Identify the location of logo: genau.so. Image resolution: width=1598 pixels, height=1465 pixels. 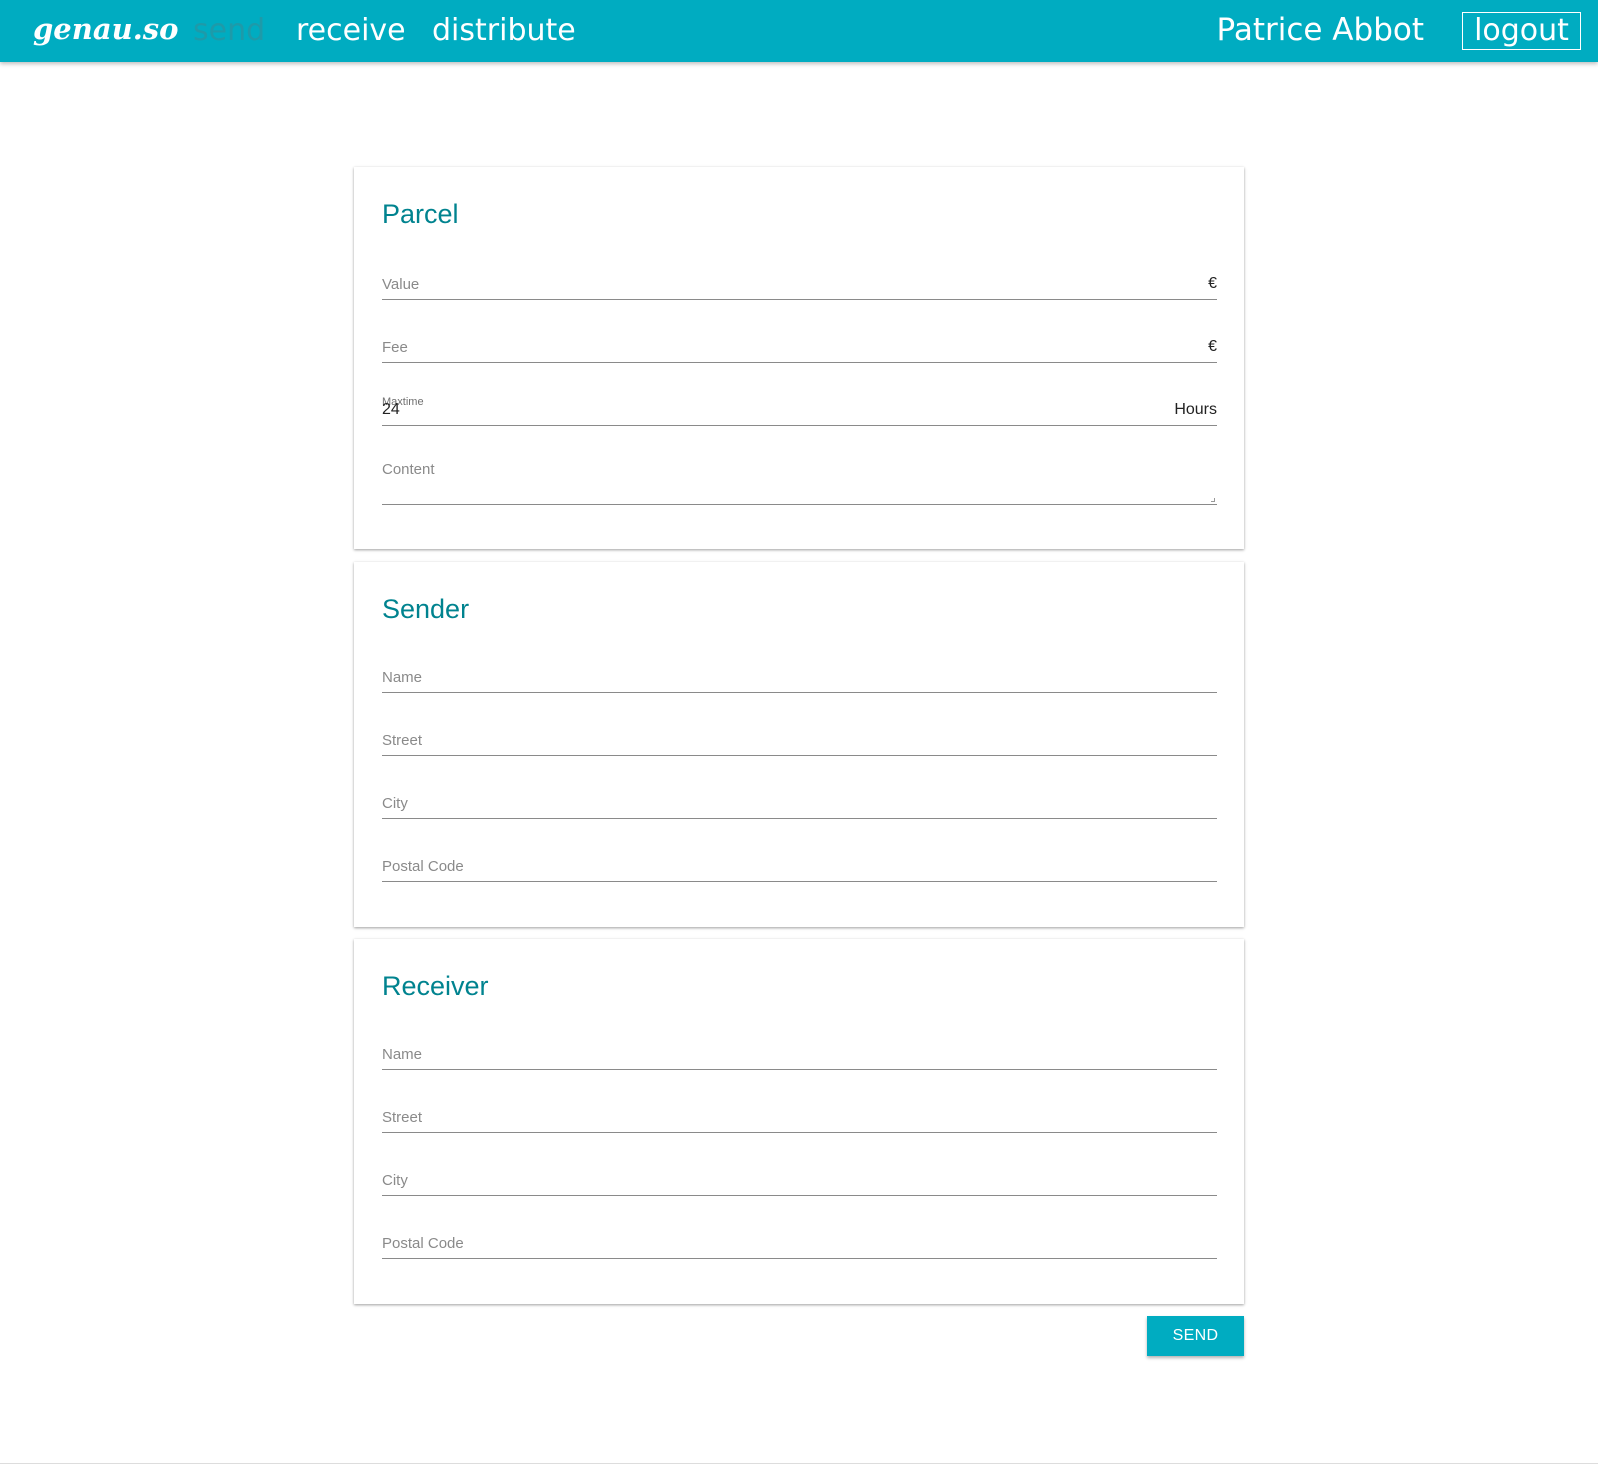
(105, 29).